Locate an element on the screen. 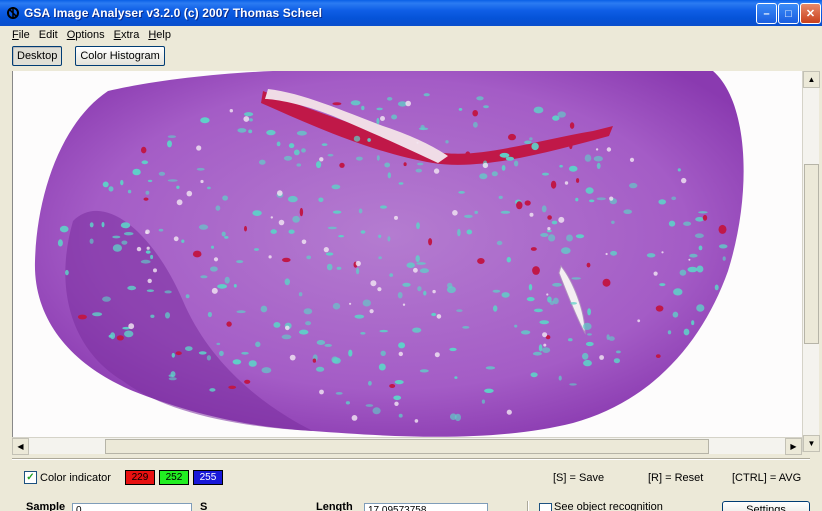 This screenshot has width=822, height=511. tab-desktop: Desktop is located at coordinates (37, 56).